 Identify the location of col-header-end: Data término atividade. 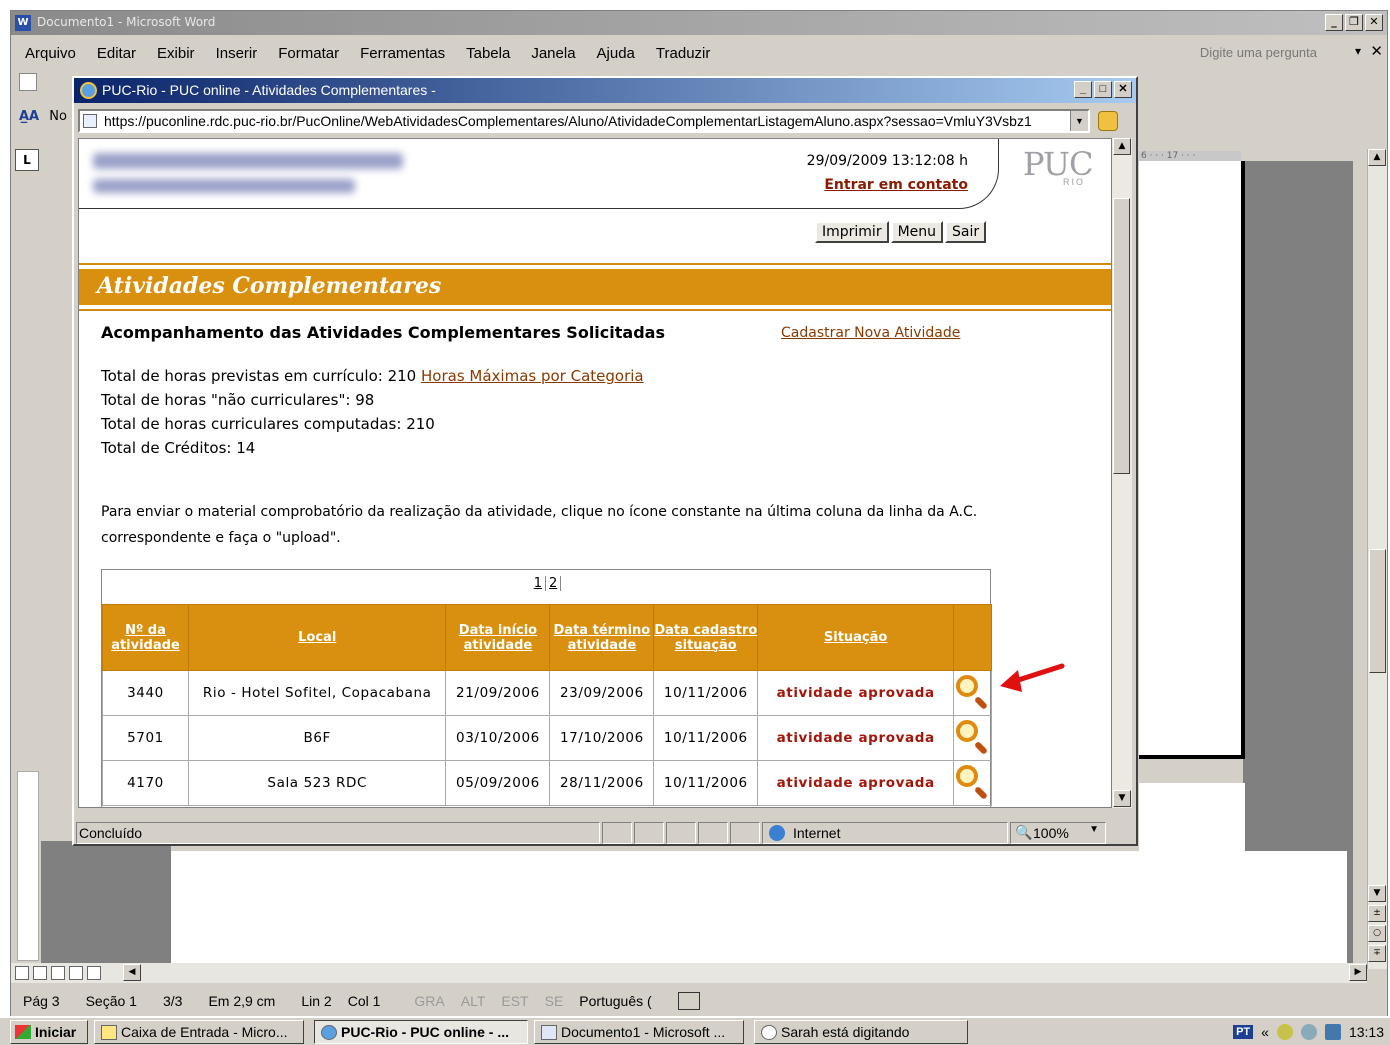
(602, 637).